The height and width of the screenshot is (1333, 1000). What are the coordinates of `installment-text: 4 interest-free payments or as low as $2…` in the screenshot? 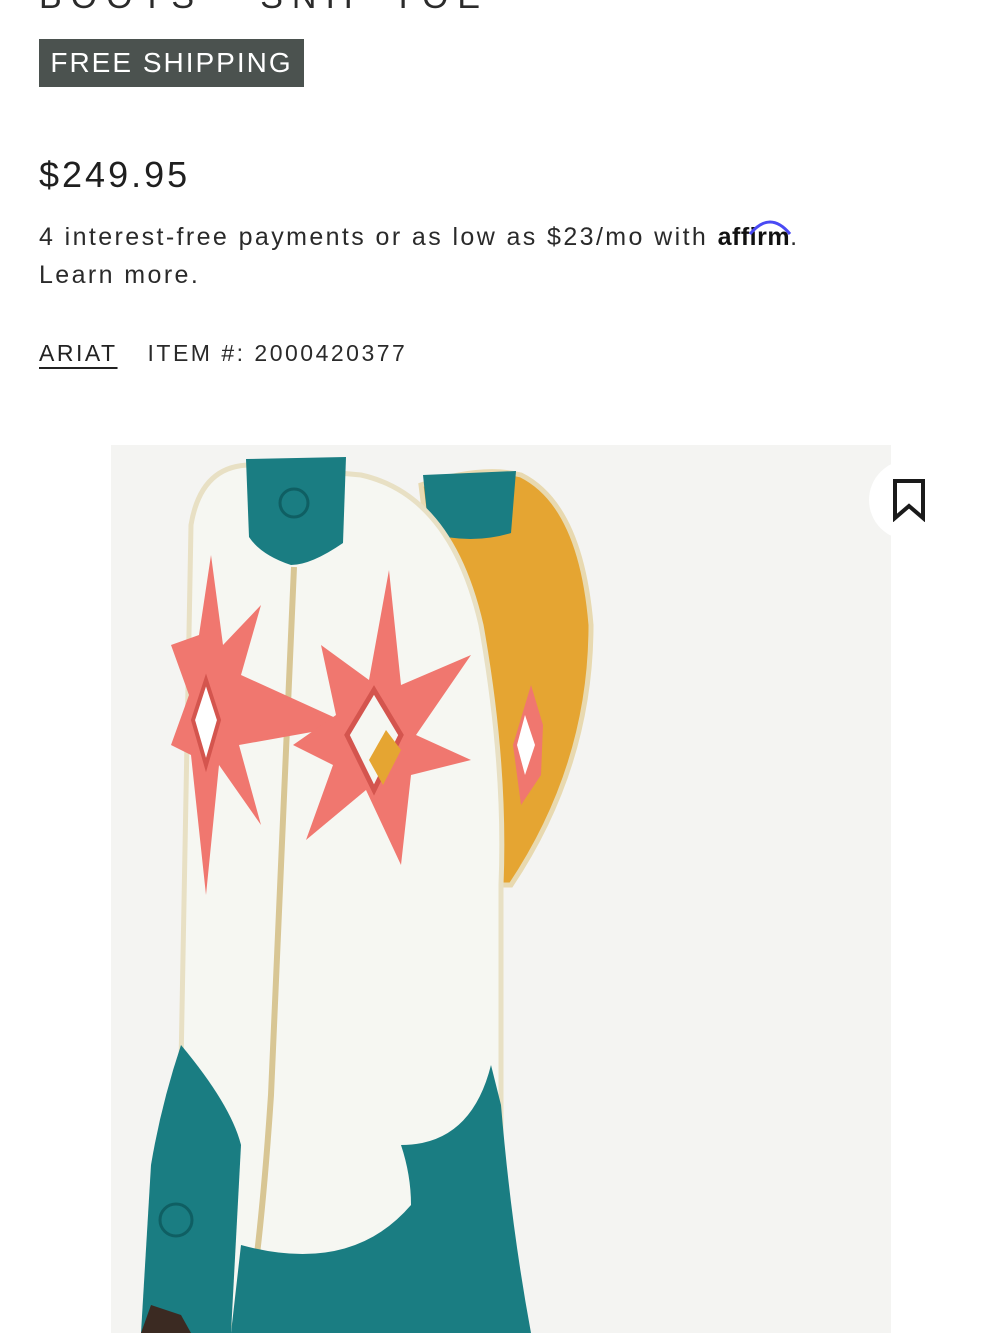 It's located at (374, 237).